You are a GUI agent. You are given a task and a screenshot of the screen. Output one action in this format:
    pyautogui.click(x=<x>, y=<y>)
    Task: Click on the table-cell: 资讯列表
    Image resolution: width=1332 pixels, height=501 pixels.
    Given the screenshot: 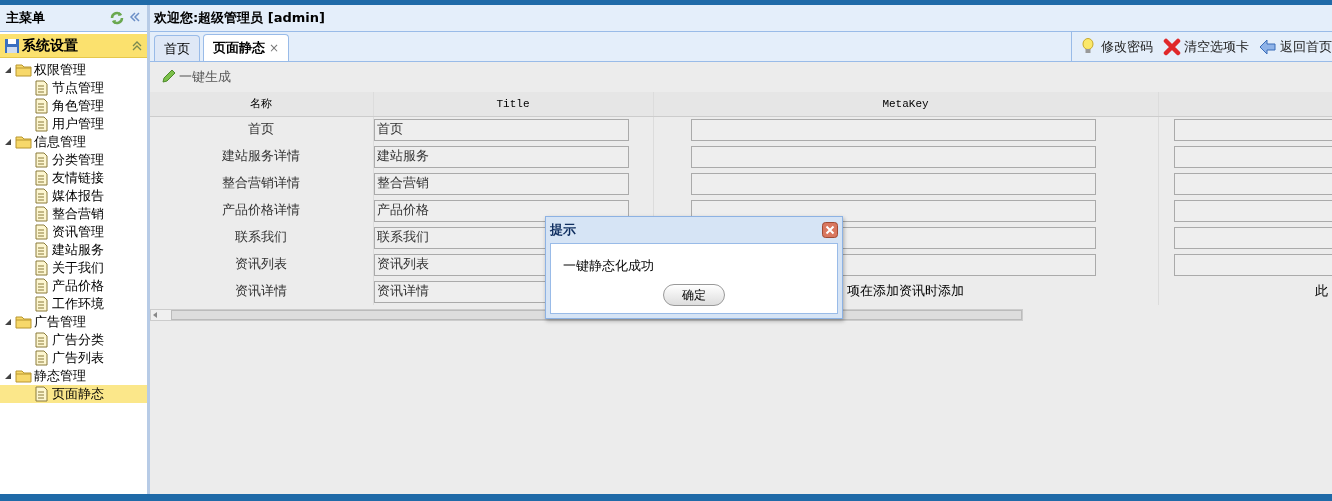 What is the action you would take?
    pyautogui.click(x=261, y=264)
    